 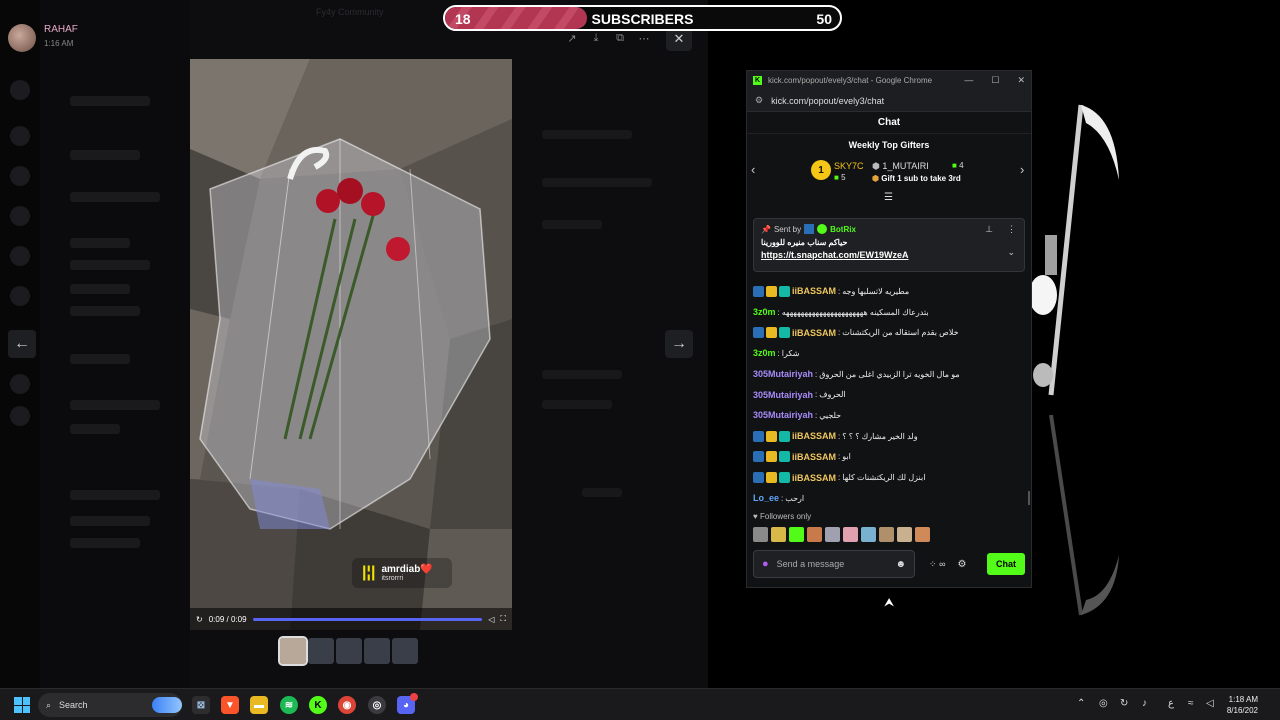 I want to click on avatar, so click(x=22, y=38).